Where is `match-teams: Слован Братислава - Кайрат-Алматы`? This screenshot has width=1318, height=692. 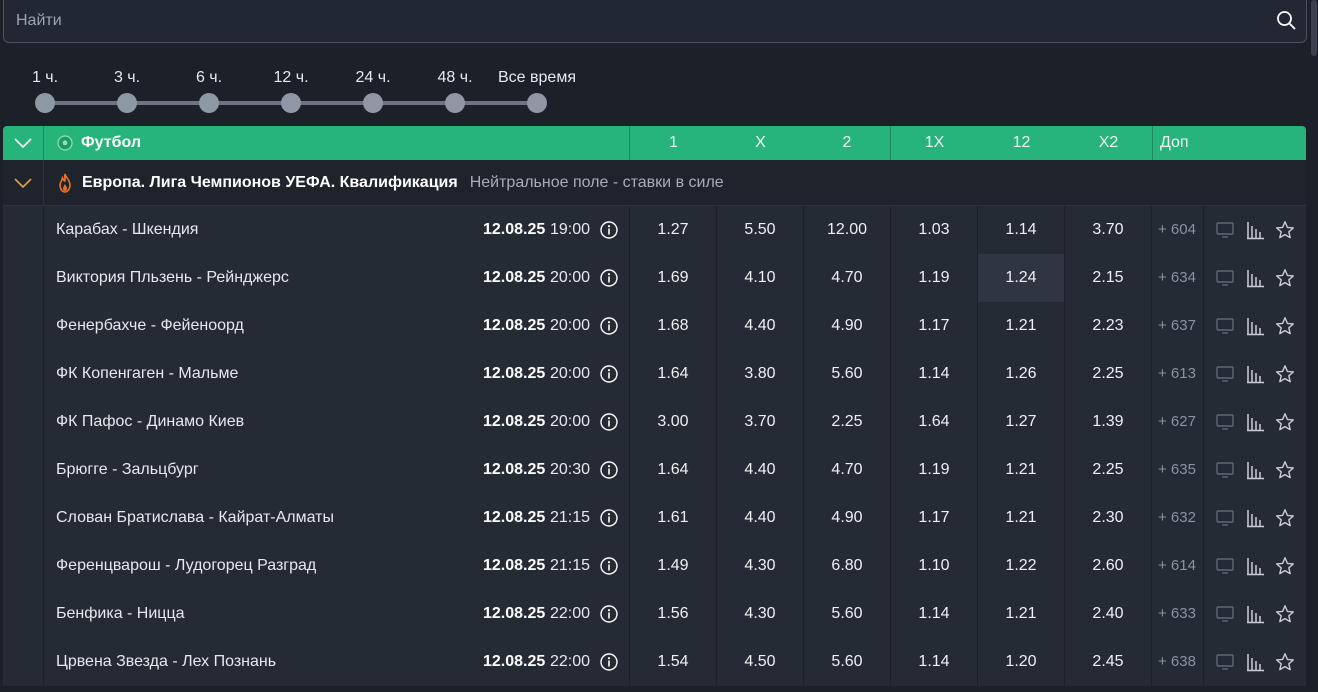 match-teams: Слован Братислава - Кайрат-Алматы is located at coordinates (195, 518).